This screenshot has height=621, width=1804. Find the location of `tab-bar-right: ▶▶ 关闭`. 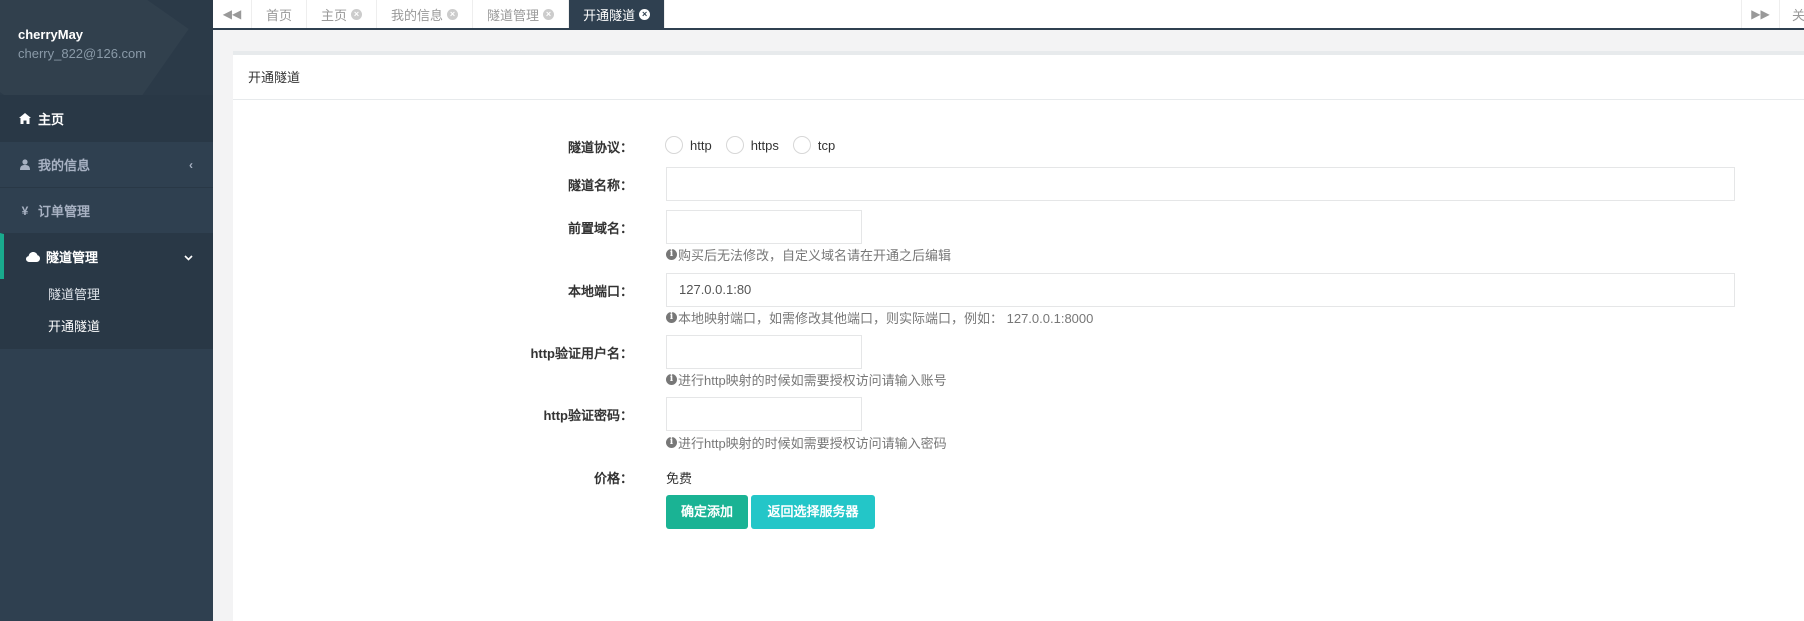

tab-bar-right: ▶▶ 关闭 is located at coordinates (1772, 14).